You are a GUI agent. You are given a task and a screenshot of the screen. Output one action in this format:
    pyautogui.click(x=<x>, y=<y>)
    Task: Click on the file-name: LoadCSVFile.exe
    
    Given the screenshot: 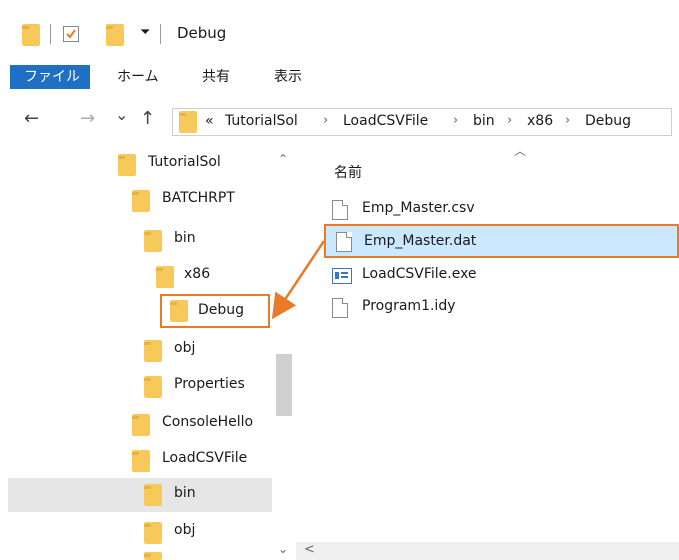 What is the action you would take?
    pyautogui.click(x=419, y=274)
    